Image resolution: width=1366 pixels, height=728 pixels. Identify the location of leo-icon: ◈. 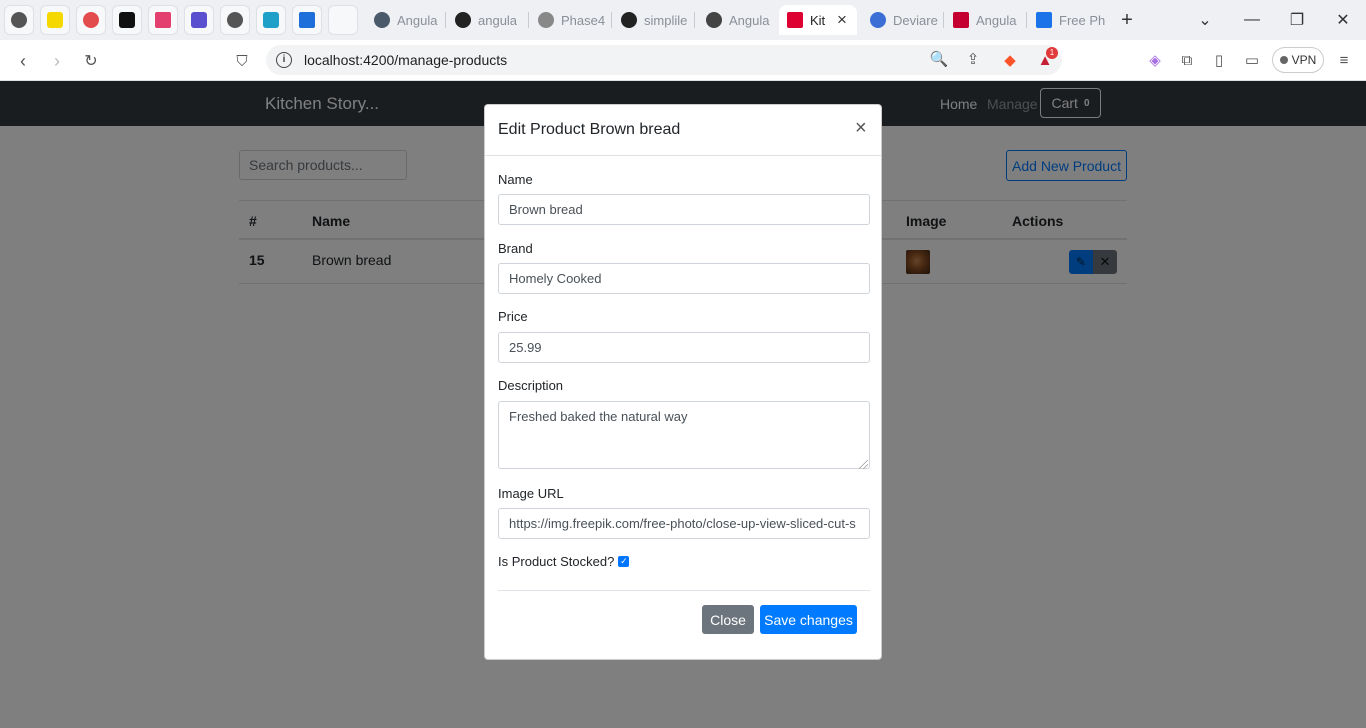
(1155, 60).